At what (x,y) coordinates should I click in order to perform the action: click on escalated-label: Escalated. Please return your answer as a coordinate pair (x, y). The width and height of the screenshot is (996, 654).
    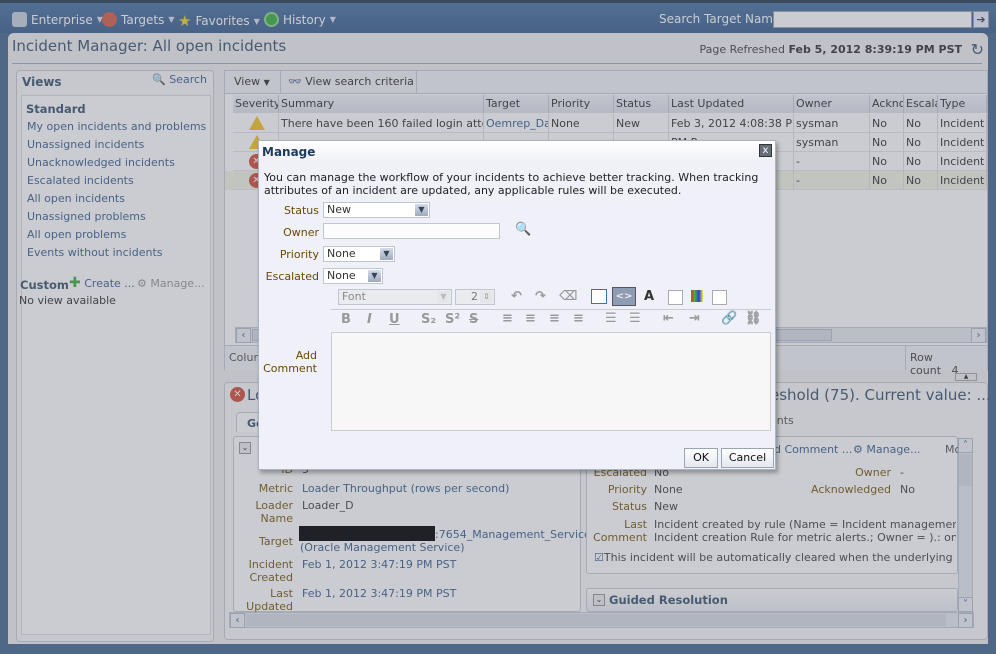
    Looking at the image, I should click on (292, 276).